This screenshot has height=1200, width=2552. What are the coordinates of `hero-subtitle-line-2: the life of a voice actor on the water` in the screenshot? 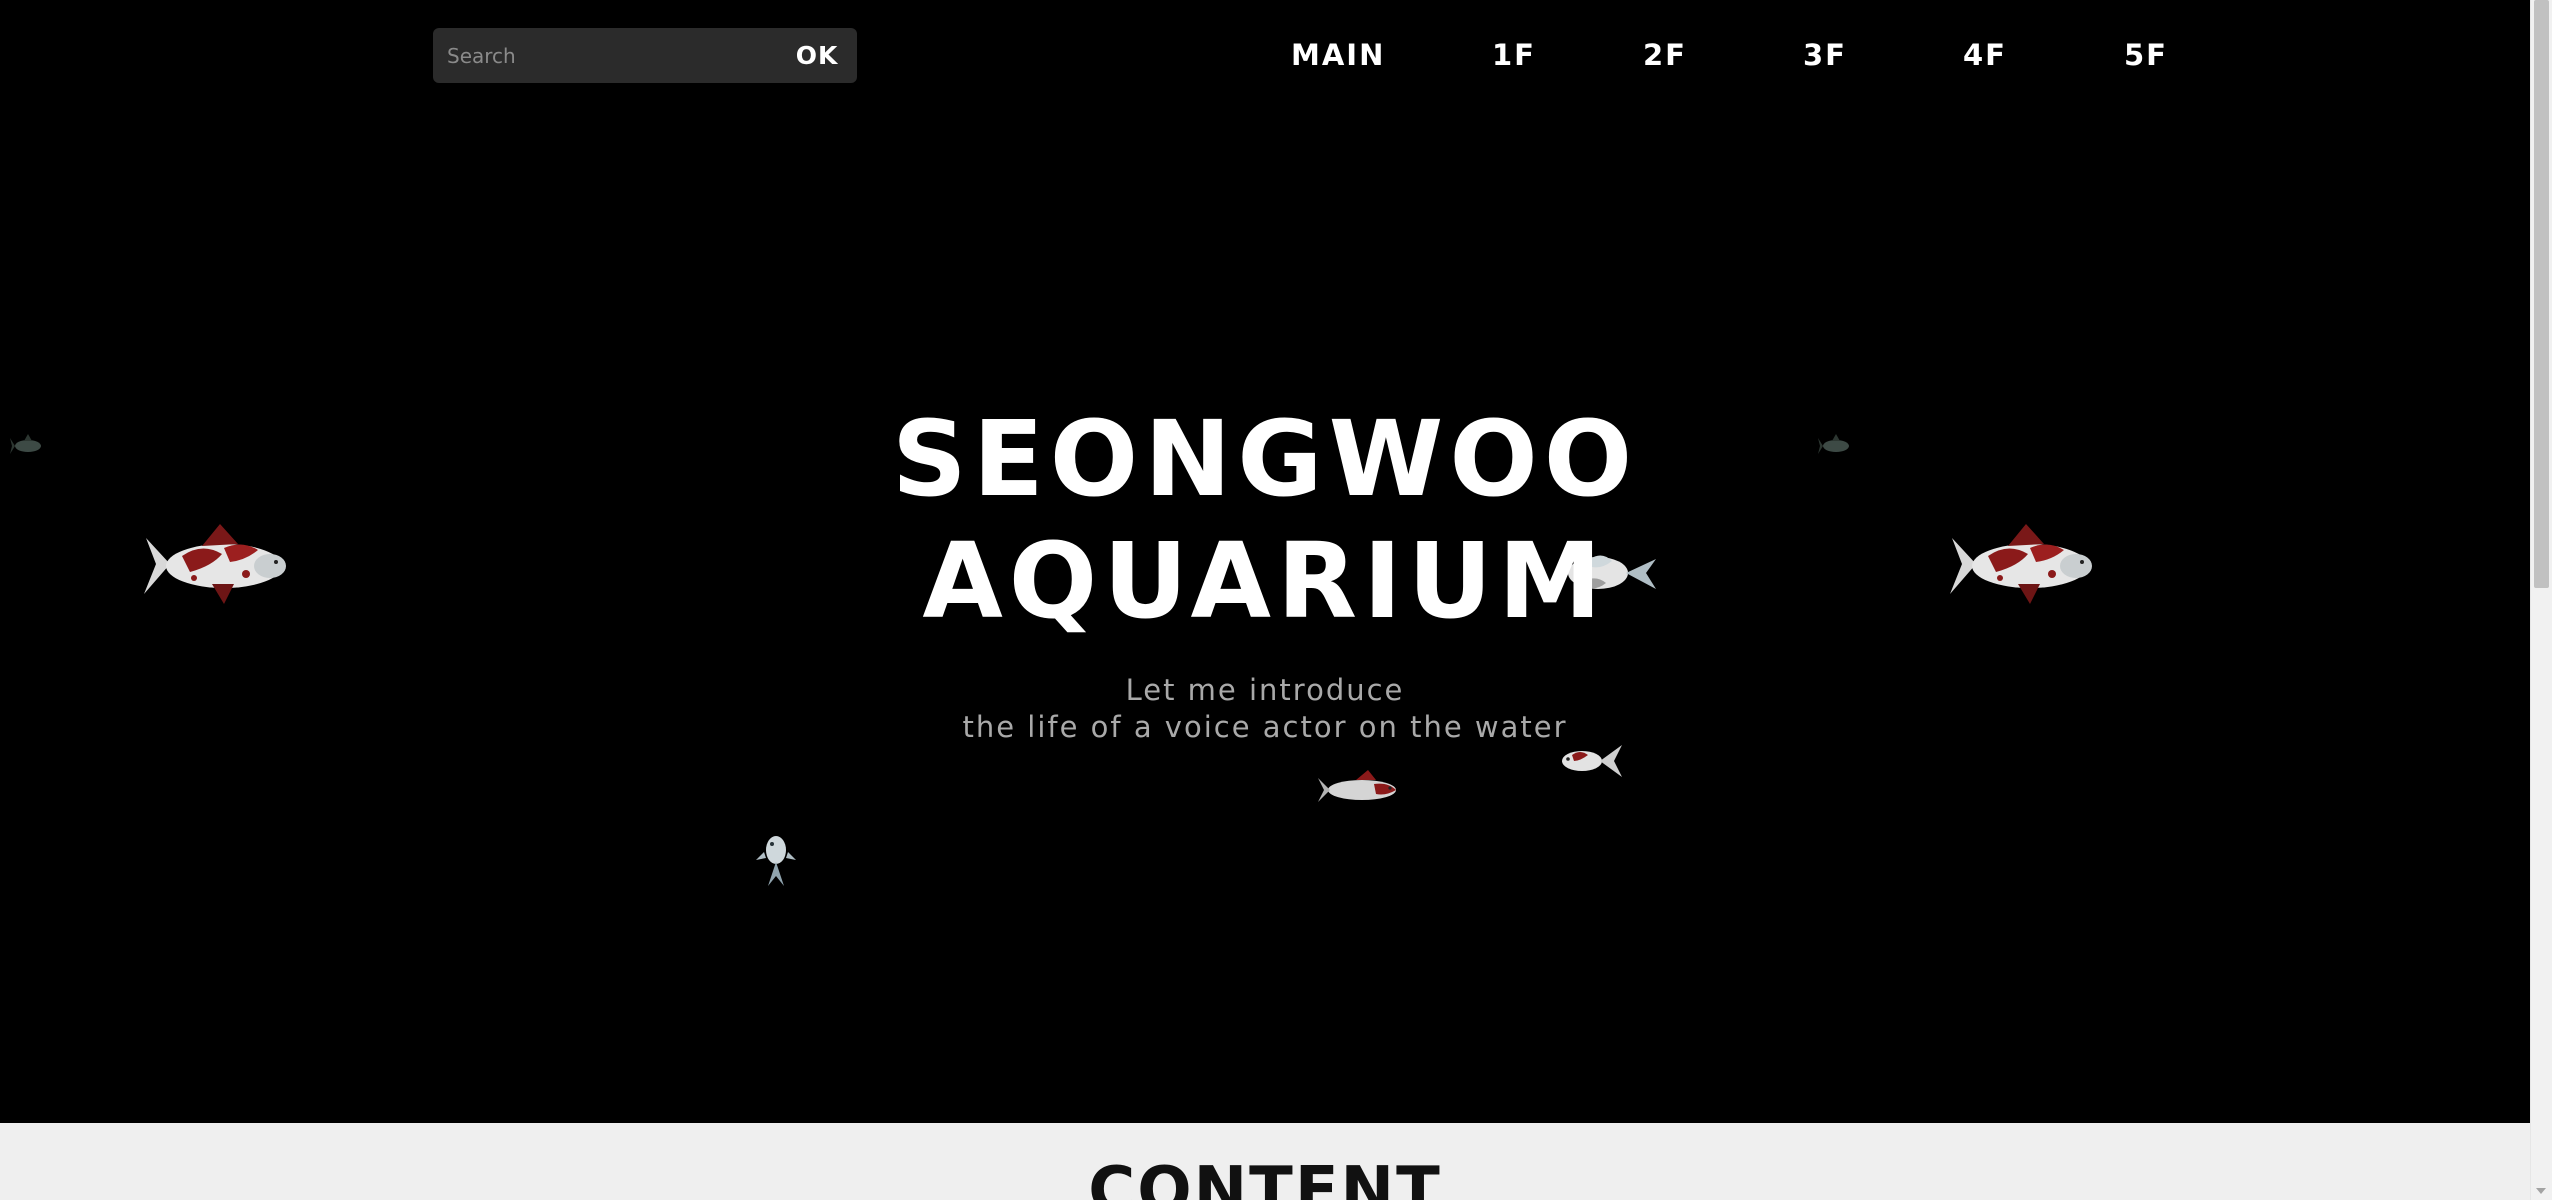 It's located at (1265, 727).